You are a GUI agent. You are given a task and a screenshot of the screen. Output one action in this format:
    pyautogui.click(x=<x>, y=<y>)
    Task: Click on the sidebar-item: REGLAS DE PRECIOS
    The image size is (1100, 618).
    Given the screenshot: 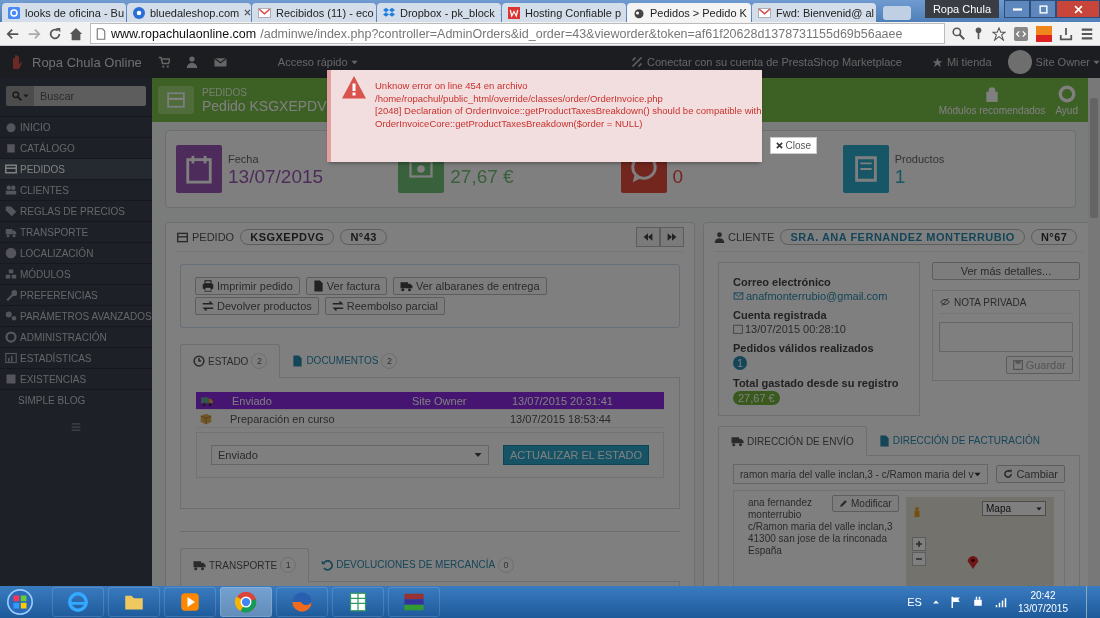 What is the action you would take?
    pyautogui.click(x=76, y=210)
    